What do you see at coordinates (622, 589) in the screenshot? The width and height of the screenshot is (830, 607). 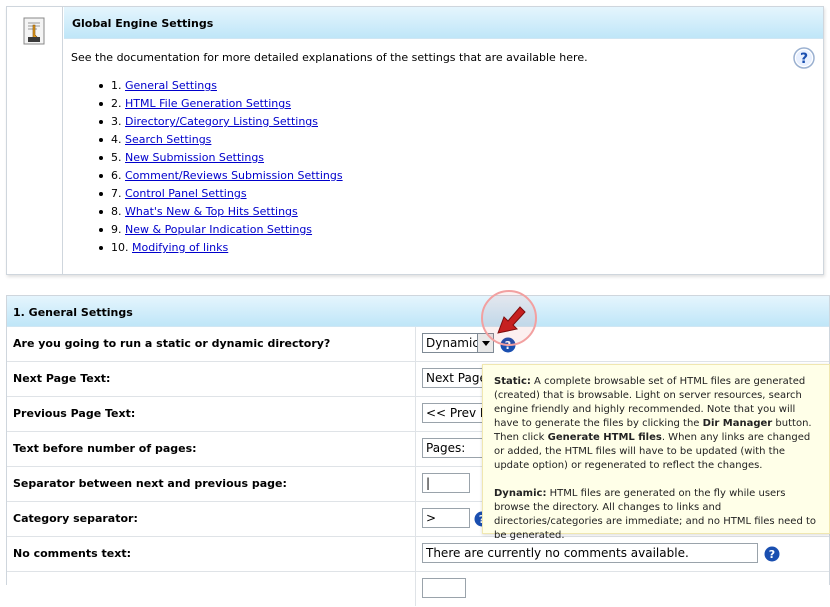 I see `row-value` at bounding box center [622, 589].